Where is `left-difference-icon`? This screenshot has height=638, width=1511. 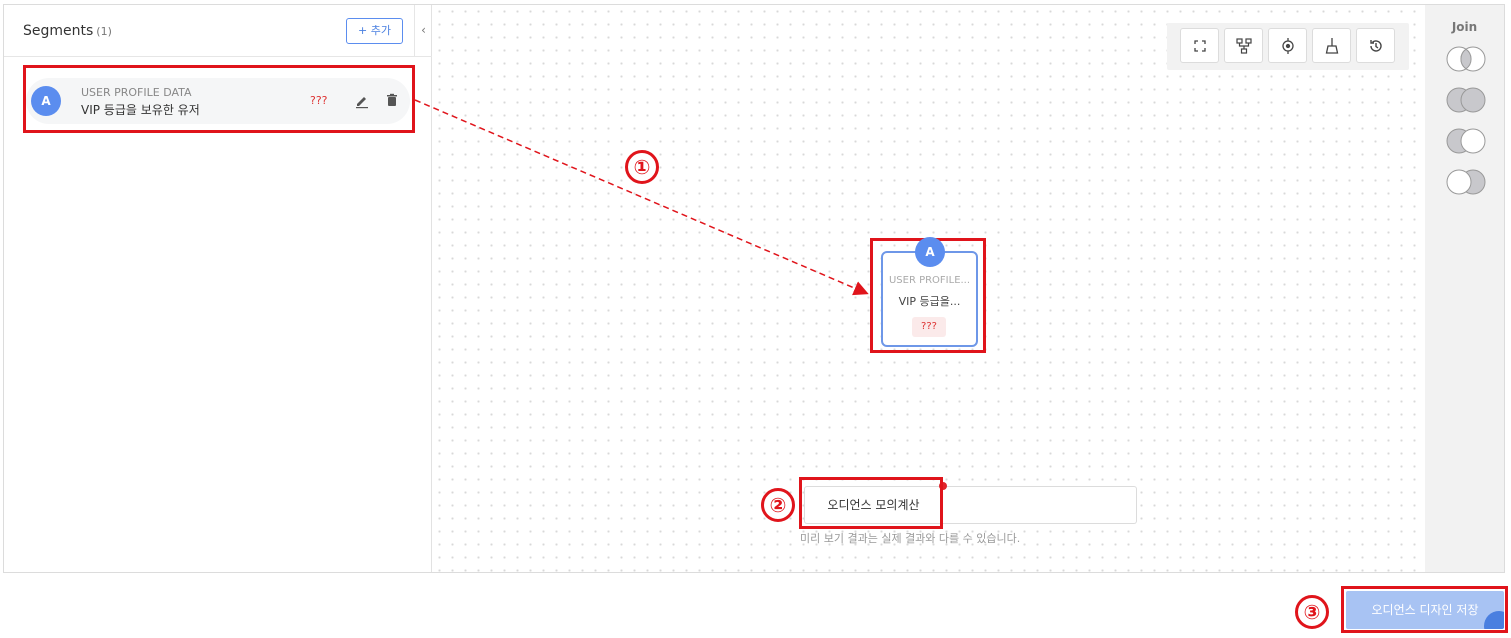
left-difference-icon is located at coordinates (1466, 141).